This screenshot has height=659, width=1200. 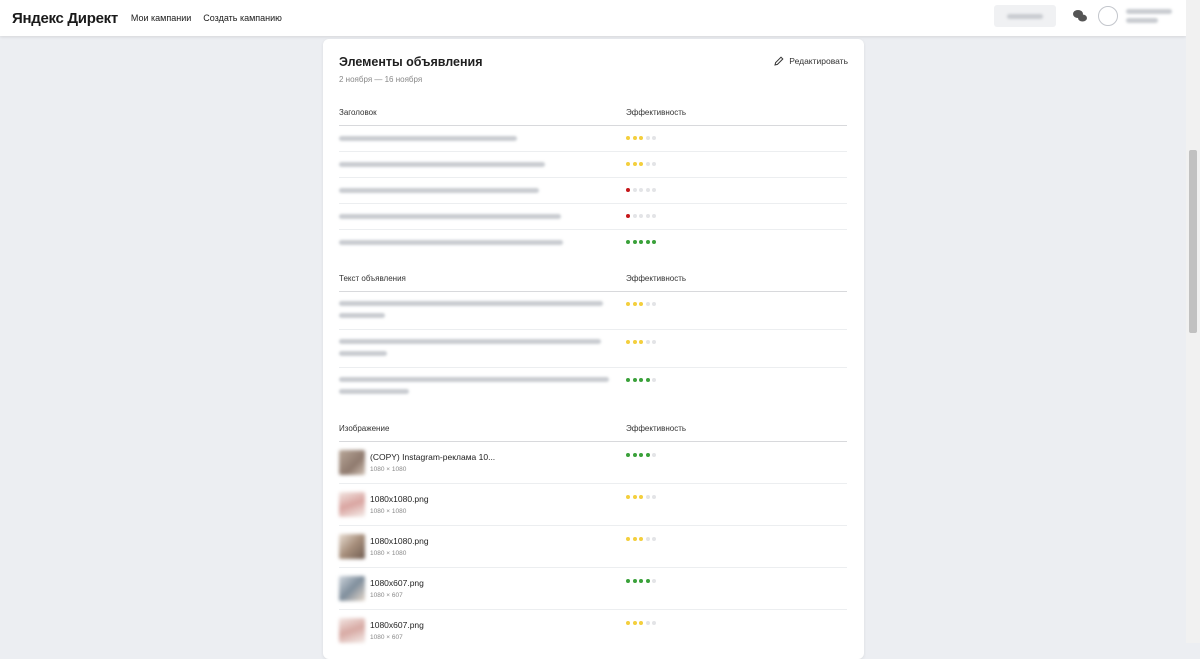 I want to click on blurred-balance, so click(x=1025, y=16).